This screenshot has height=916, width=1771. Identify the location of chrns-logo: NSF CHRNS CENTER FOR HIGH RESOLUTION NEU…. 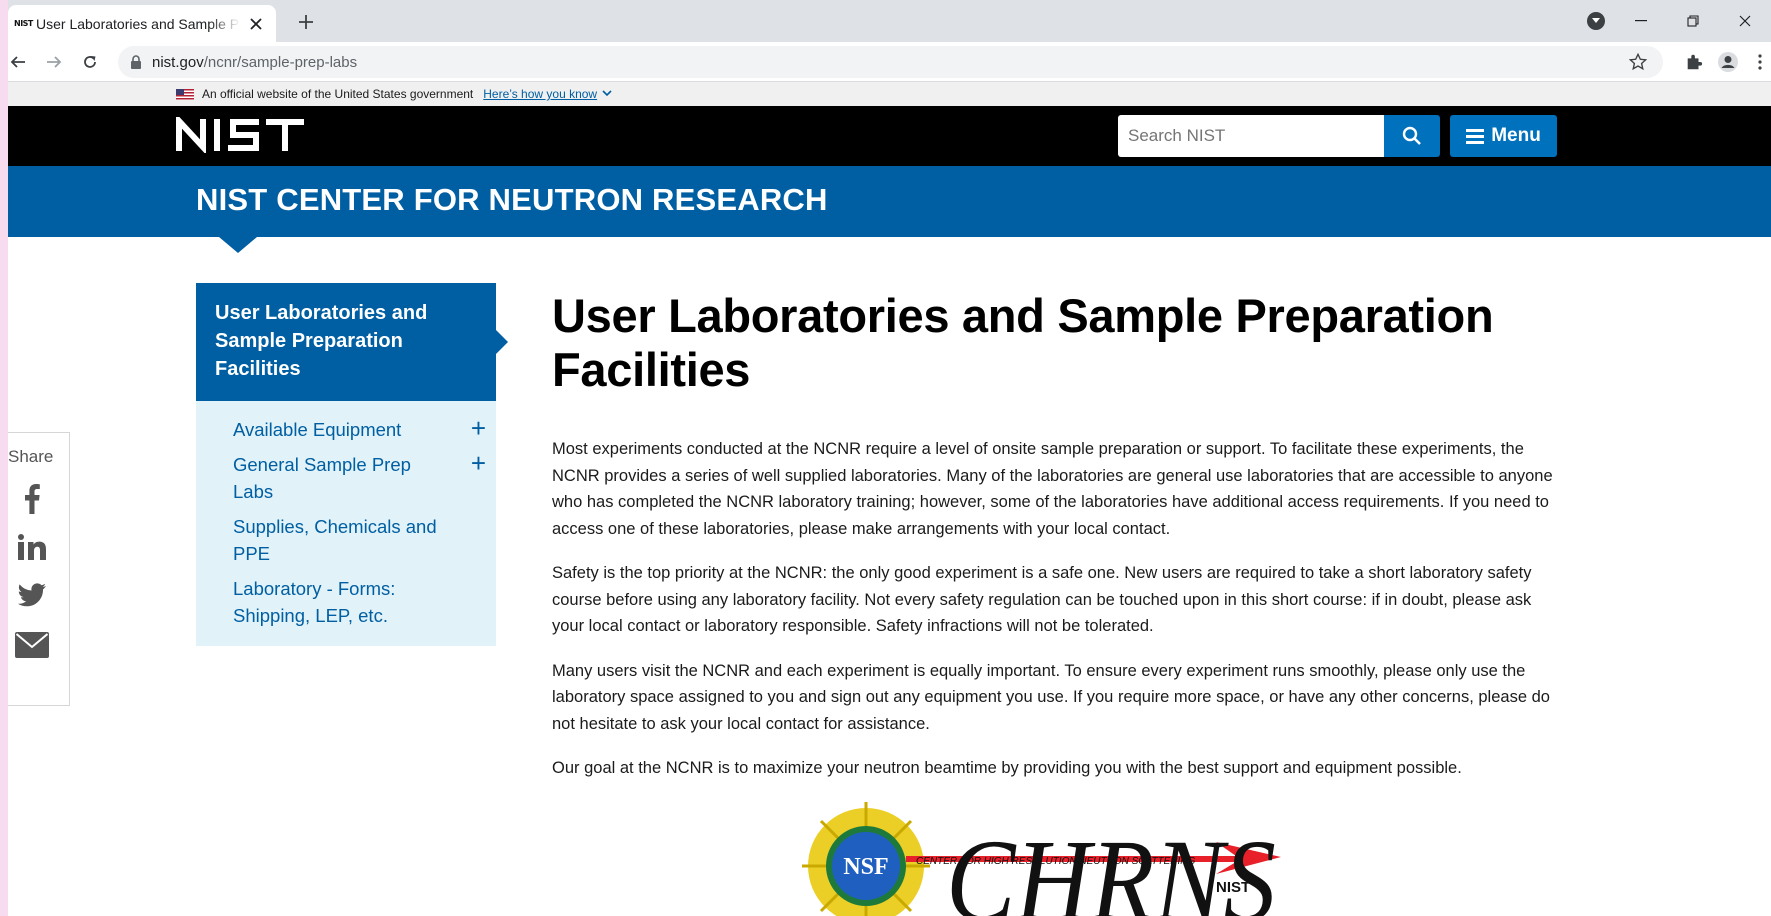
(1066, 855).